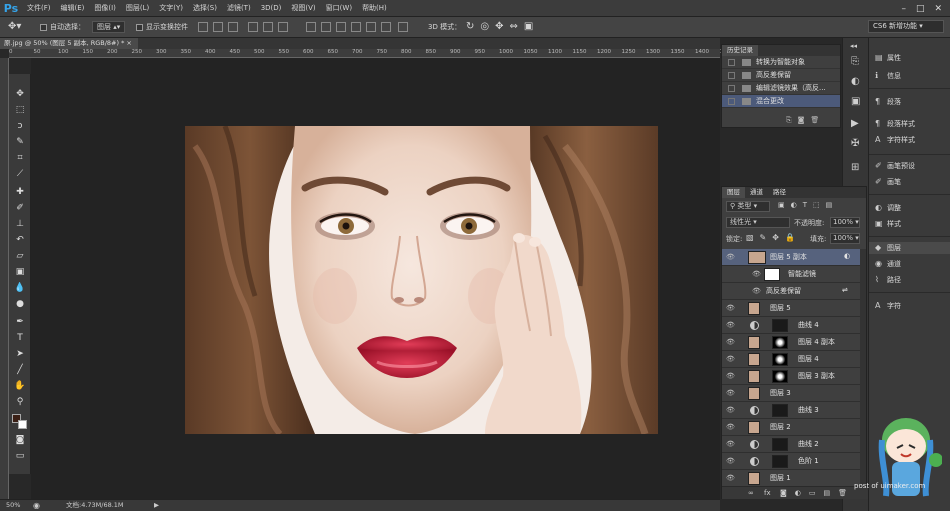 This screenshot has width=950, height=511. Describe the element at coordinates (20, 402) in the screenshot. I see `zoom-tool-icon: ⚲` at that location.